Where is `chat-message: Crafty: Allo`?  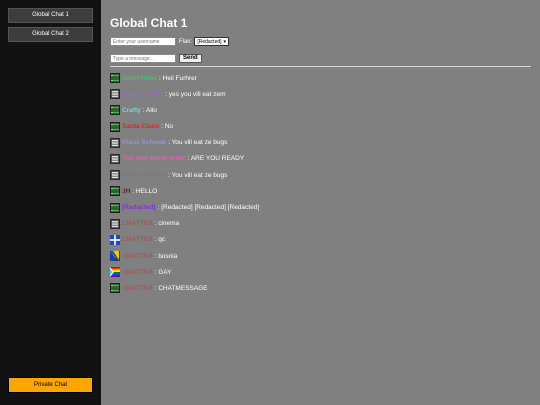
chat-message: Crafty: Allo is located at coordinates (320, 110).